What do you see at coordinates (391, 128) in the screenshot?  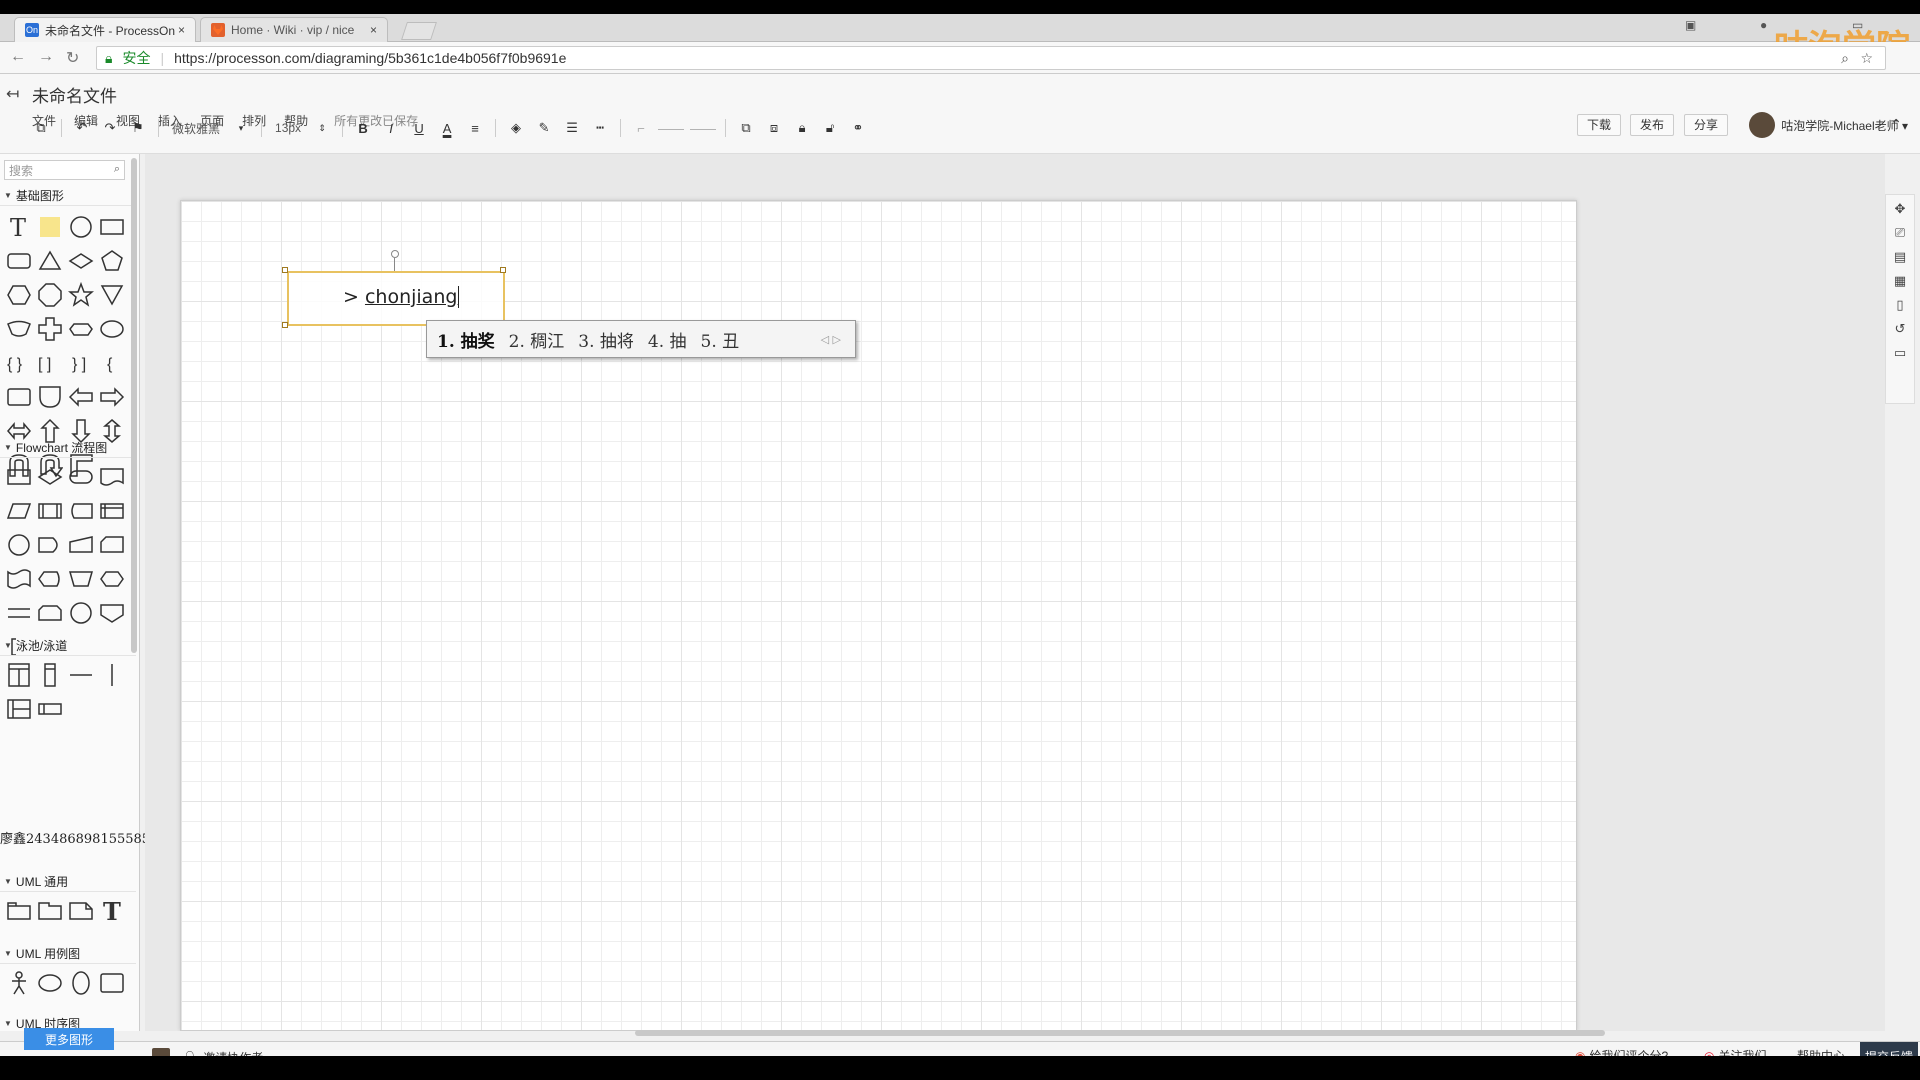 I see `italic-button: I` at bounding box center [391, 128].